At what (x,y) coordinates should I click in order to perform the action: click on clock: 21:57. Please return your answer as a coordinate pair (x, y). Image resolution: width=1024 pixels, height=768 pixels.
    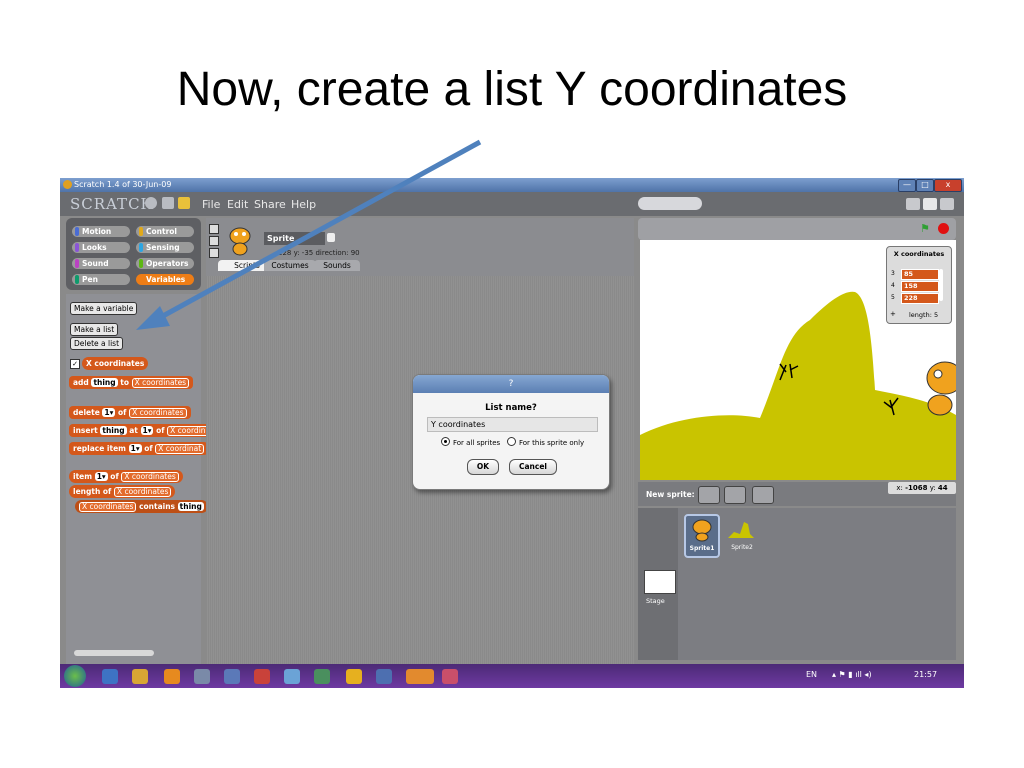
    Looking at the image, I should click on (925, 674).